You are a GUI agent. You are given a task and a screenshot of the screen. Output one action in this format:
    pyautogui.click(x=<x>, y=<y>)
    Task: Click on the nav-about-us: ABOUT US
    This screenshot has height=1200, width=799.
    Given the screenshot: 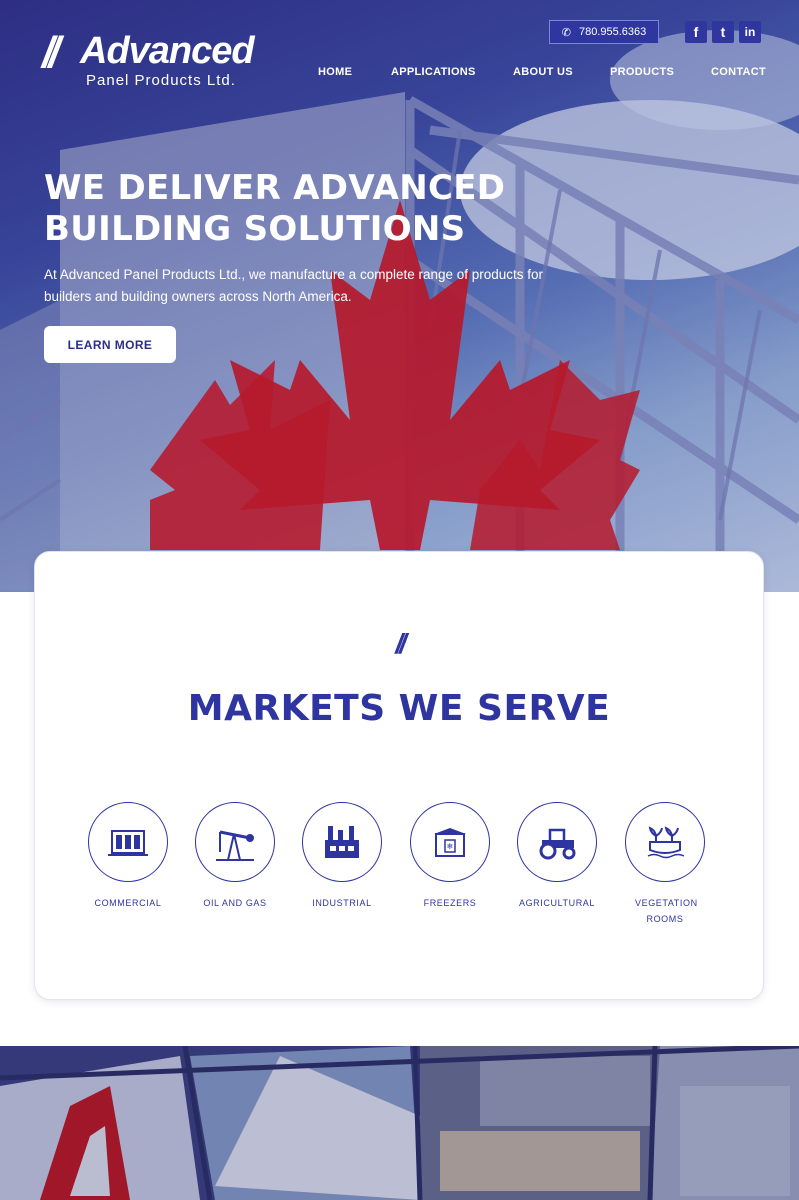 What is the action you would take?
    pyautogui.click(x=543, y=72)
    